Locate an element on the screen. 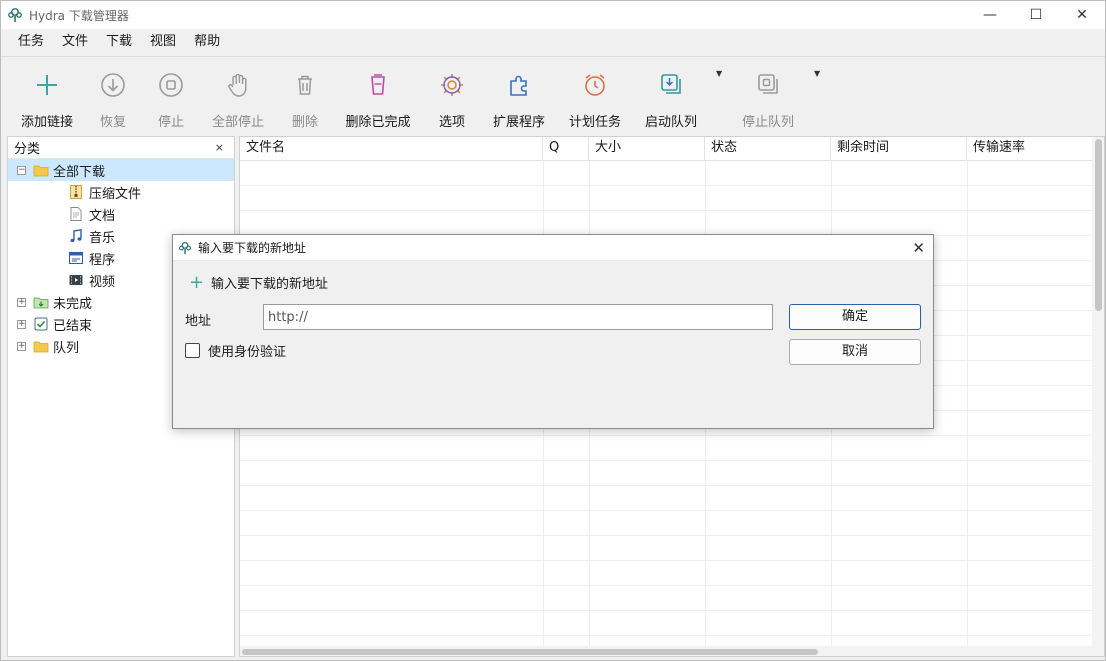  menu-task: 任务 is located at coordinates (31, 42).